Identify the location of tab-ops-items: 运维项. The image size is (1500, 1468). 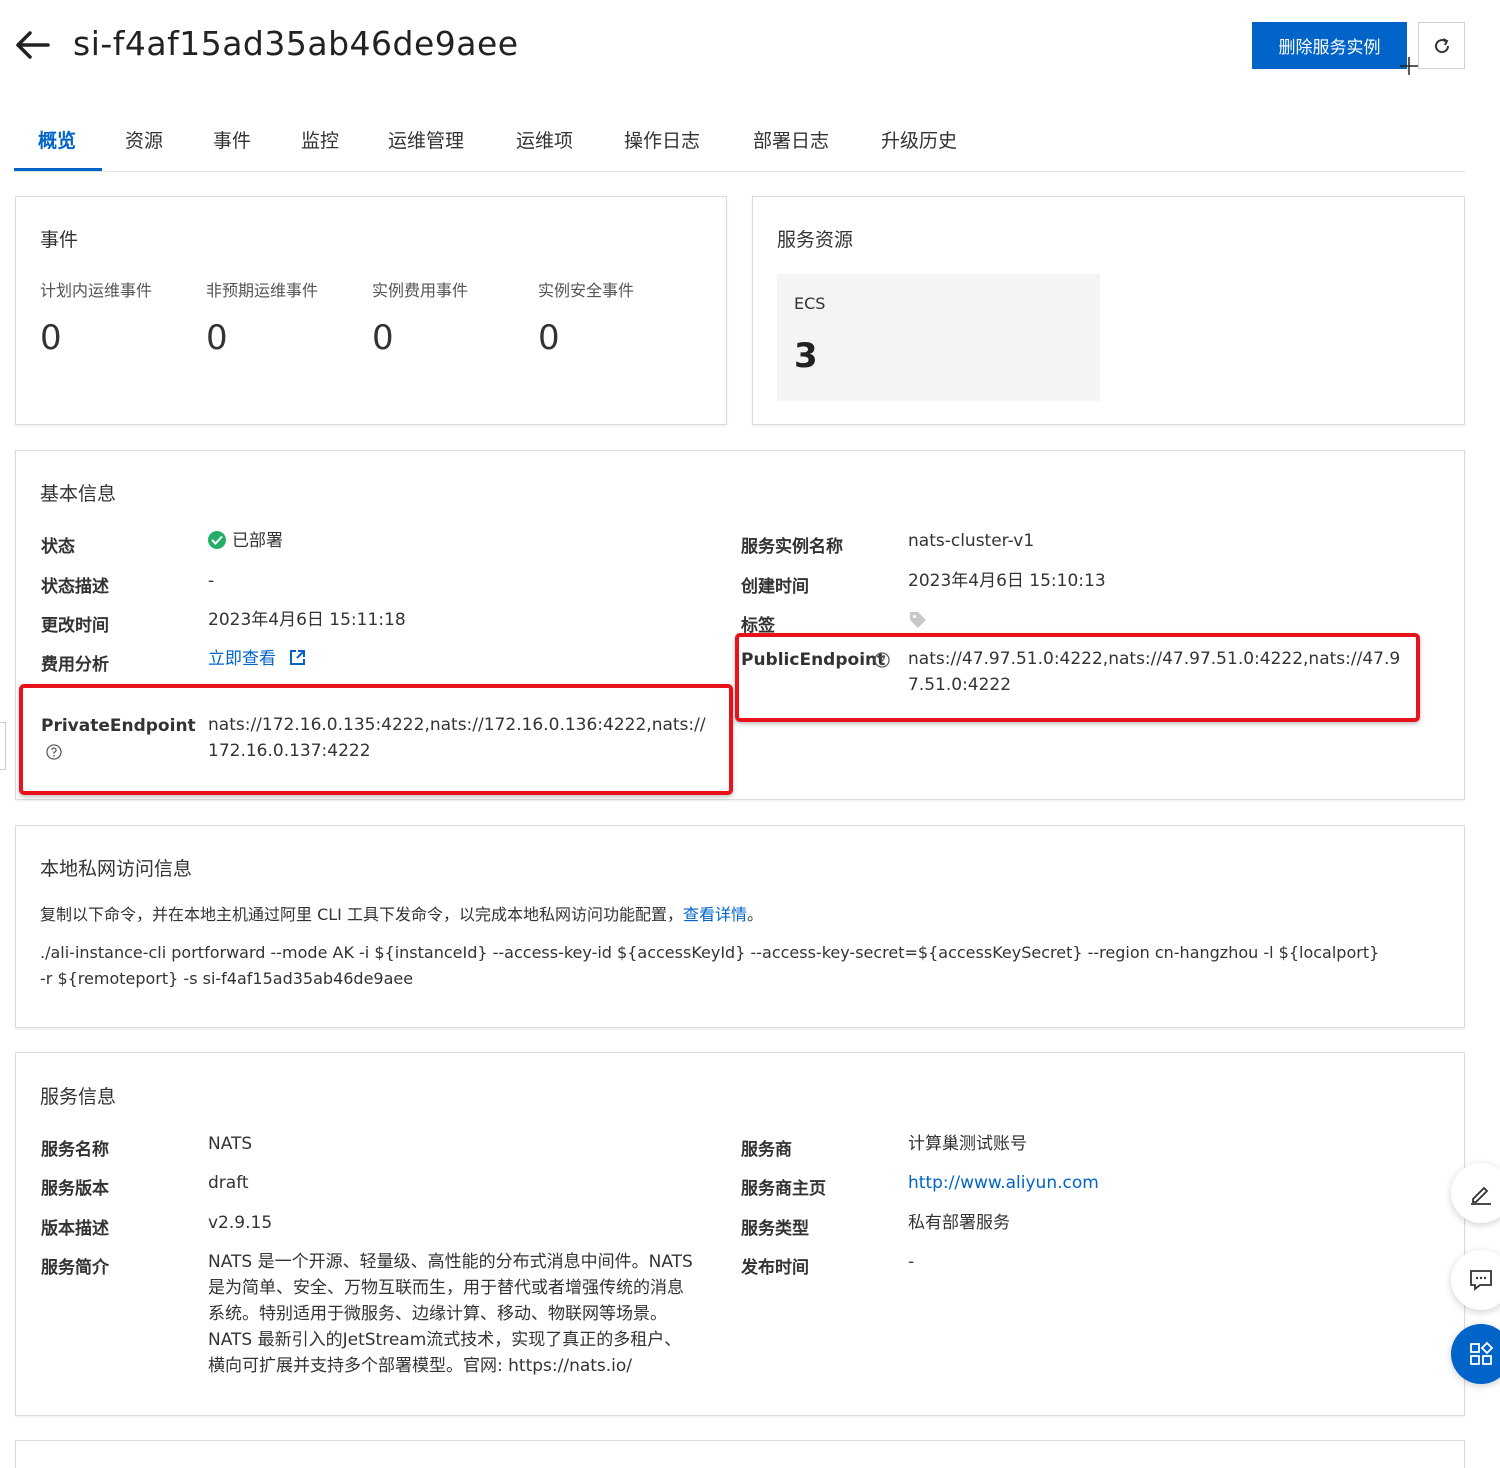
(544, 139).